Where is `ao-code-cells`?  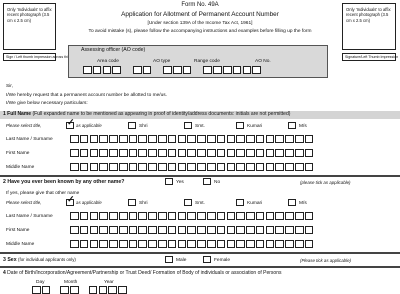 ao-code-cells is located at coordinates (172, 70).